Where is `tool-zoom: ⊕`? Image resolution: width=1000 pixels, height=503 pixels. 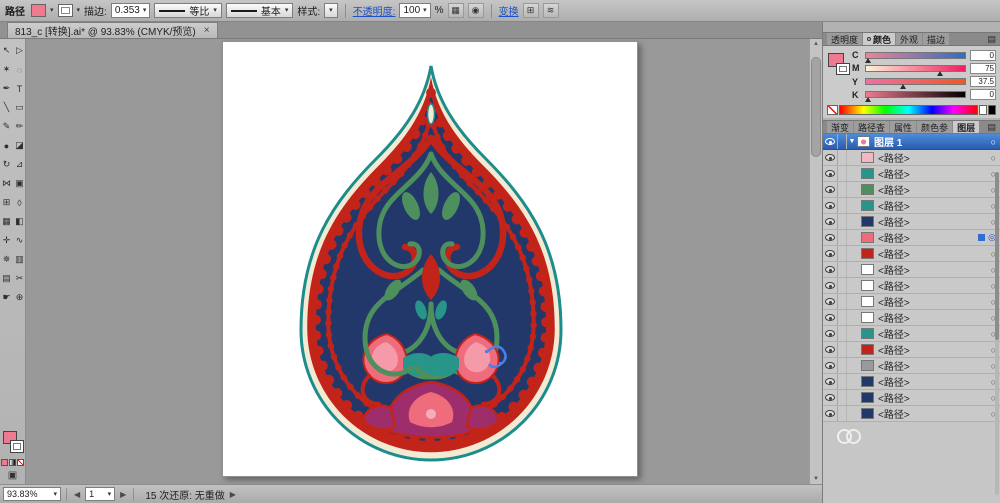
tool-zoom: ⊕ is located at coordinates (19, 297).